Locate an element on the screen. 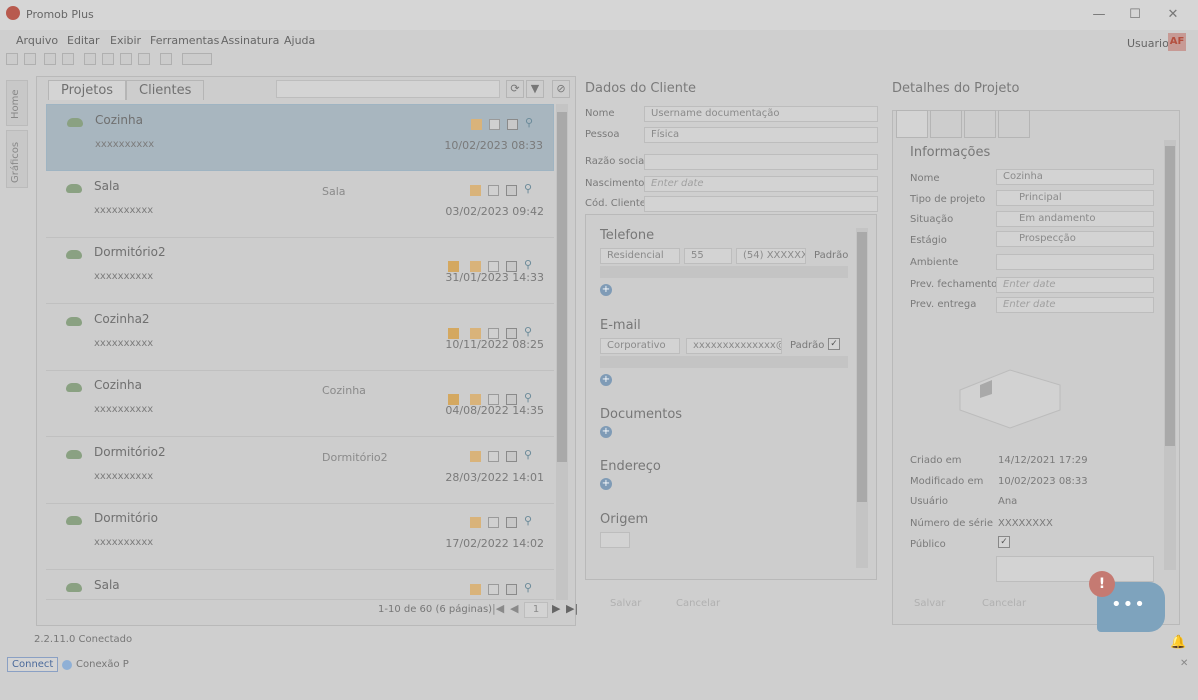 This screenshot has height=700, width=1198. tab-projetos: Projetos is located at coordinates (87, 90).